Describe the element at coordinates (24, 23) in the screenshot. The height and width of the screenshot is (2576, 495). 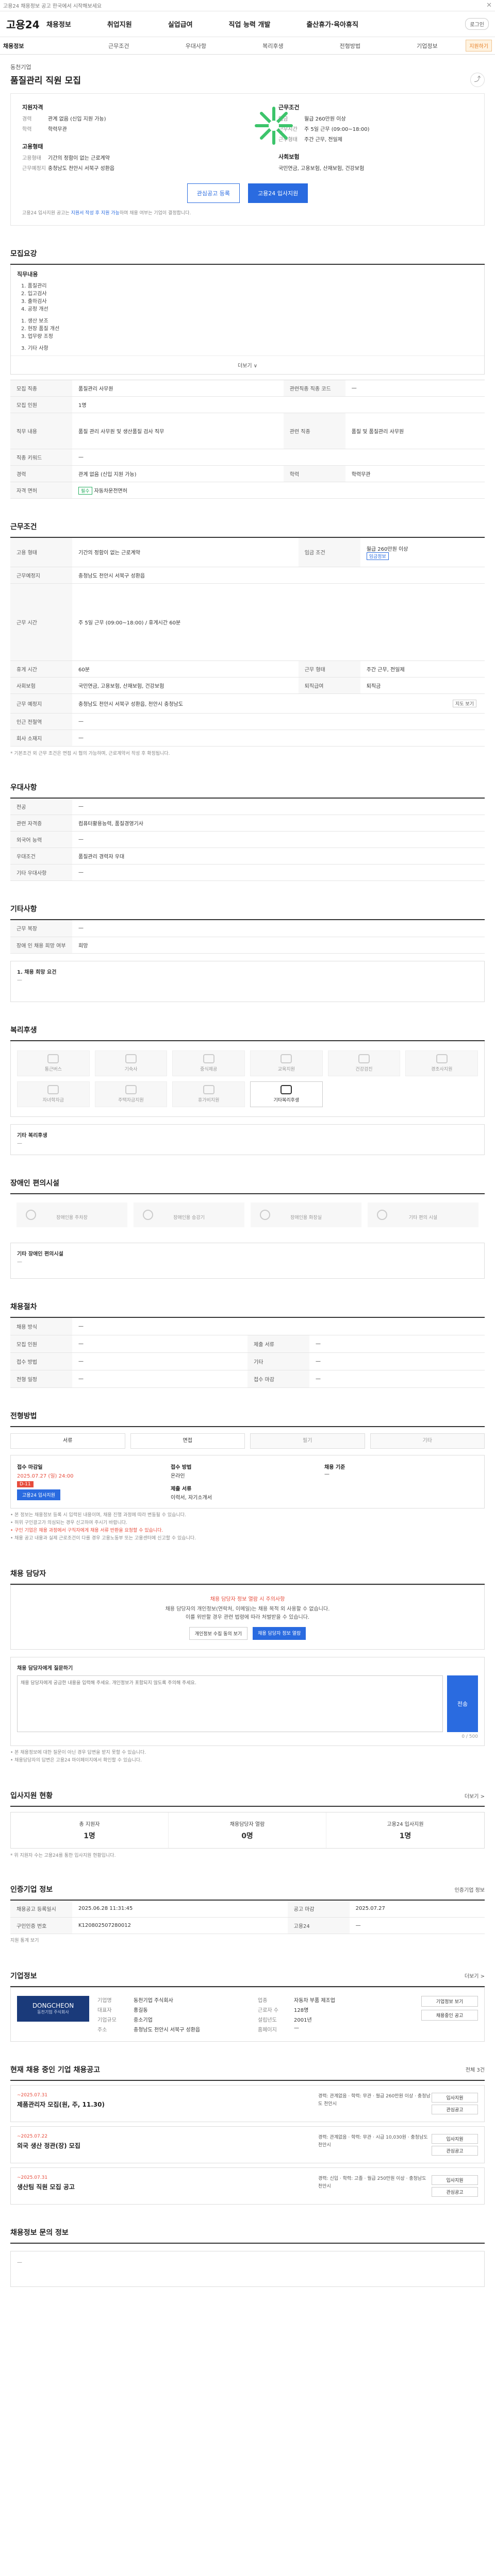
I see `site-logo: 고용24` at that location.